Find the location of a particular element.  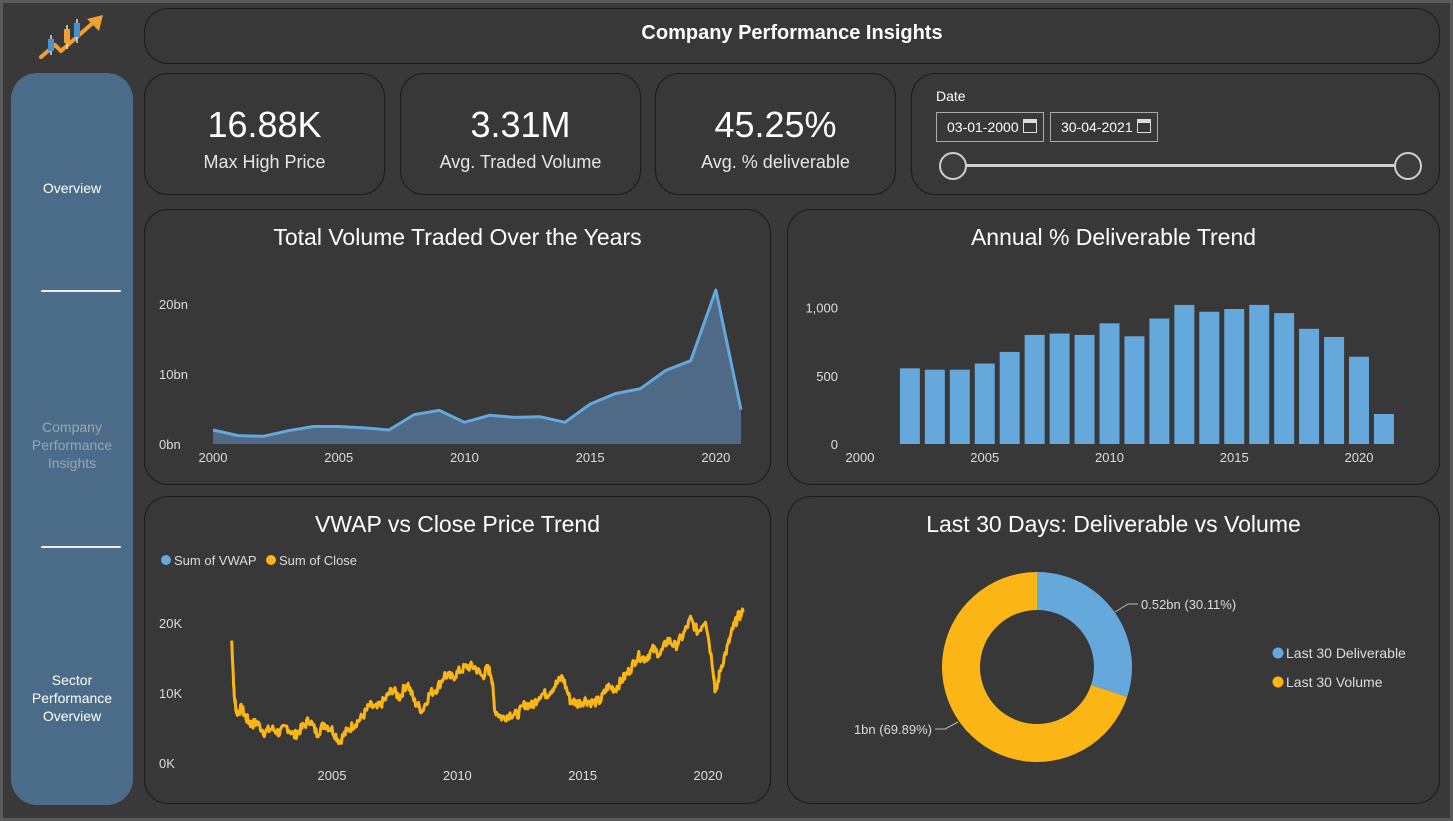

date-filter-label: Date is located at coordinates (951, 96).